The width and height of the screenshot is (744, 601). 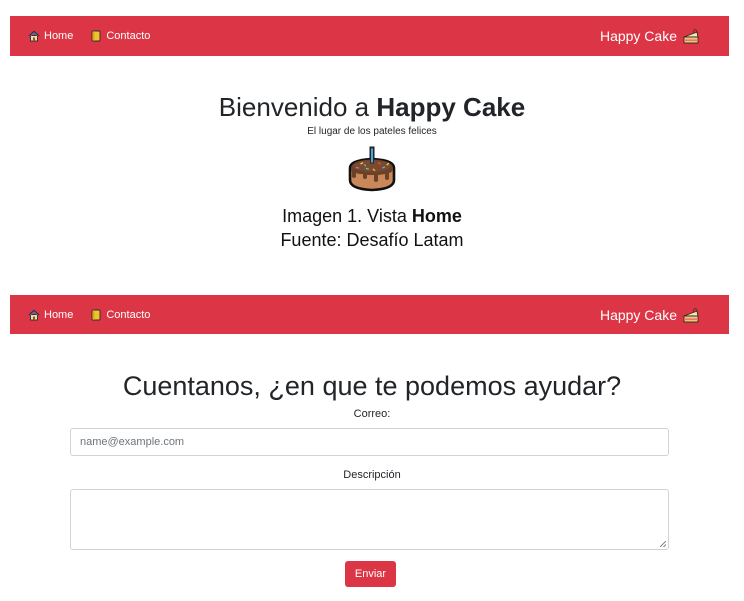 What do you see at coordinates (372, 414) in the screenshot?
I see `email-label: Correo:` at bounding box center [372, 414].